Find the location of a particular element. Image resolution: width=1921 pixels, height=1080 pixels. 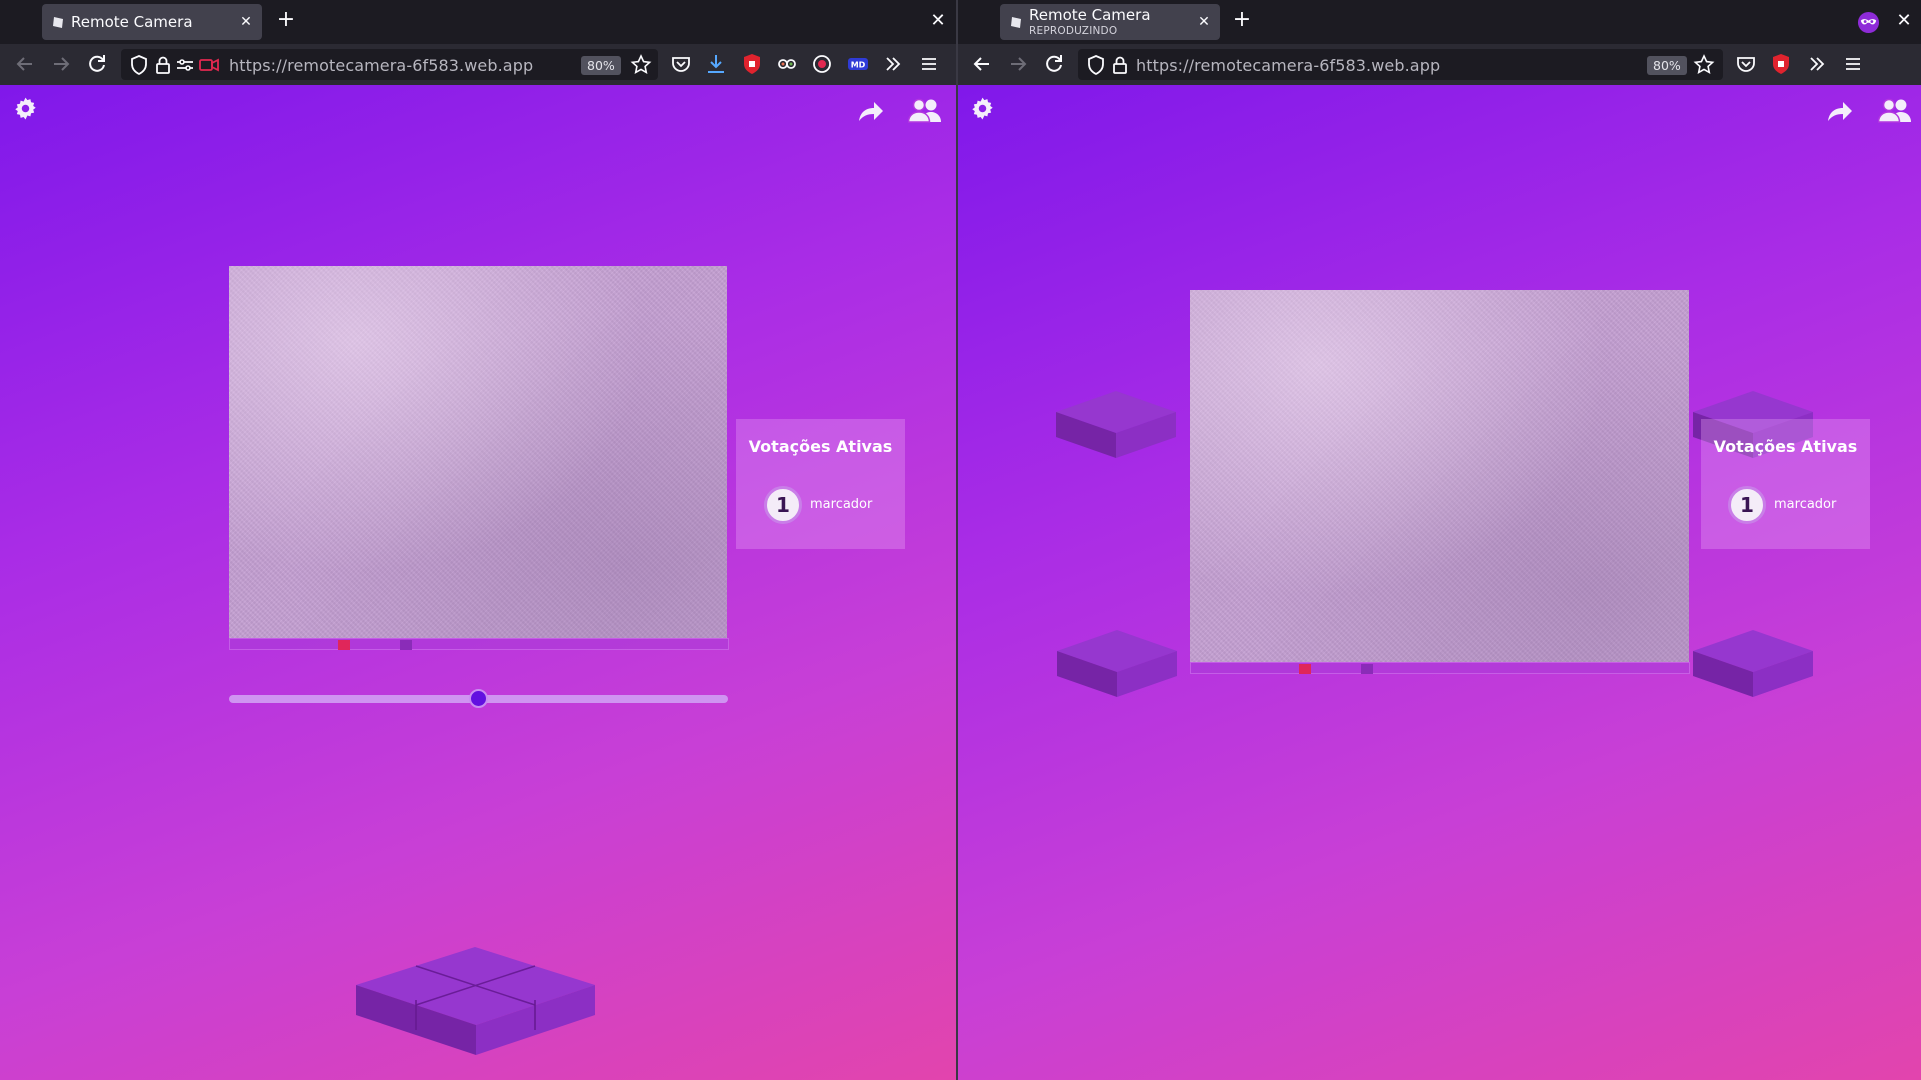

markdown-extension-icon: MD is located at coordinates (858, 64).